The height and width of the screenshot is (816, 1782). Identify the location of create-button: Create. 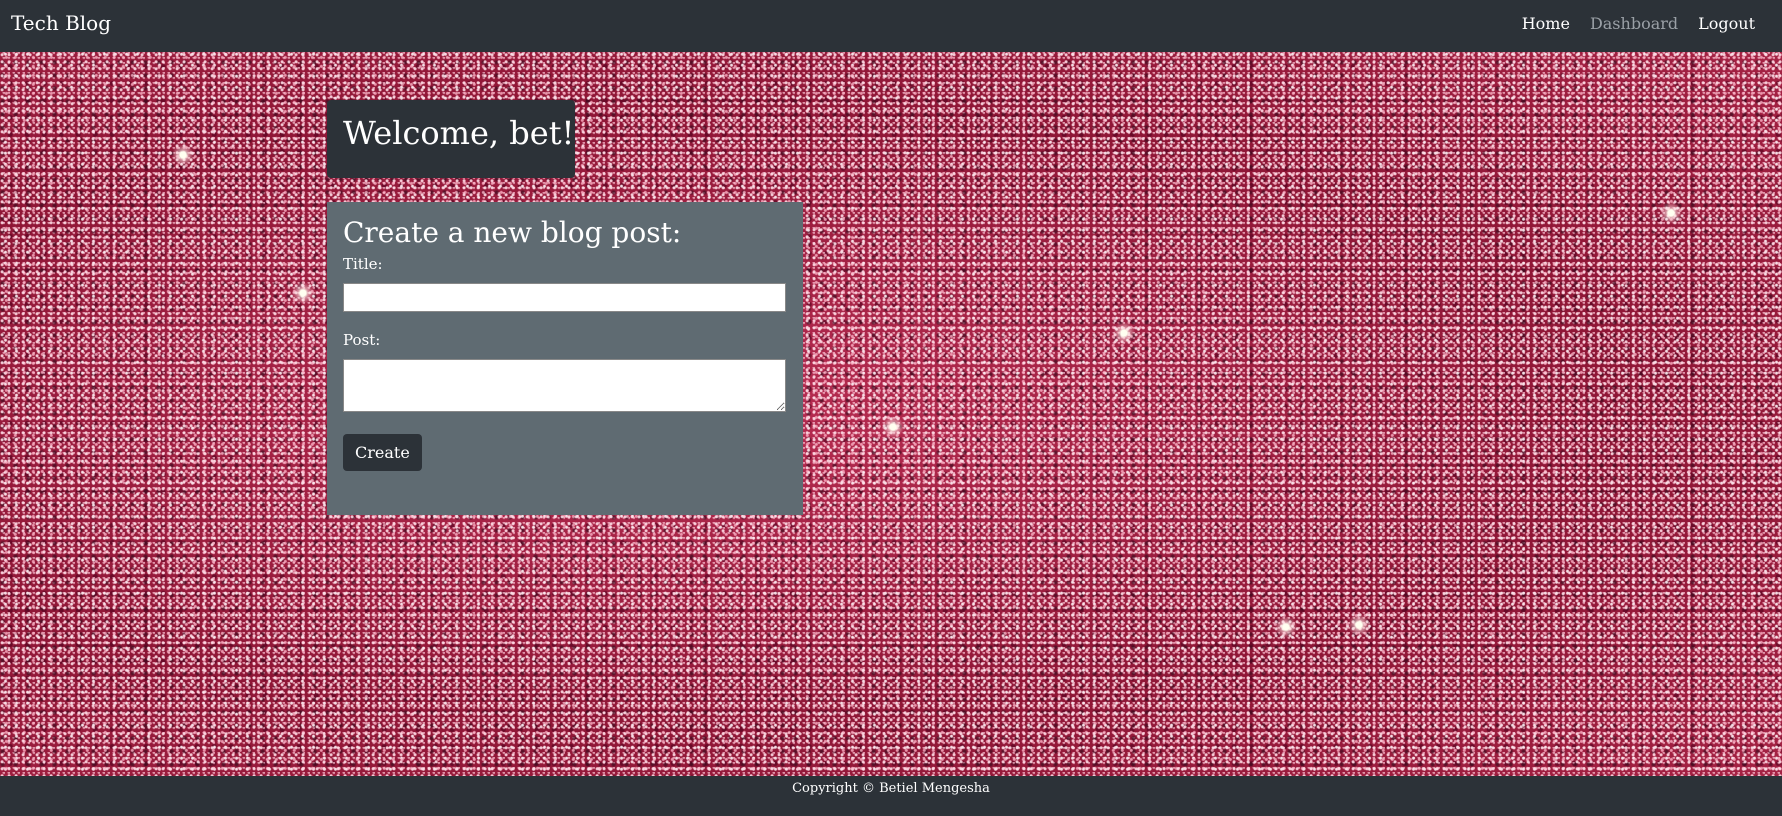
(382, 452).